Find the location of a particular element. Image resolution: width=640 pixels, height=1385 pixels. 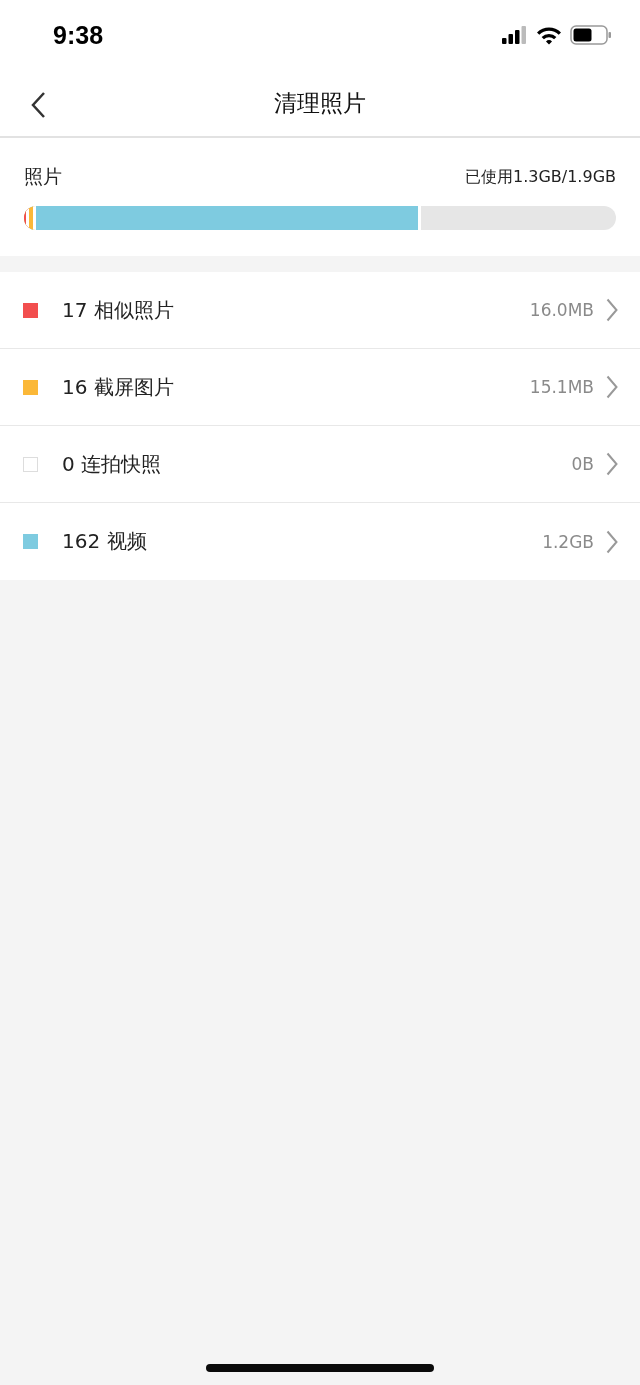

category-size: 16.0MB is located at coordinates (561, 310).